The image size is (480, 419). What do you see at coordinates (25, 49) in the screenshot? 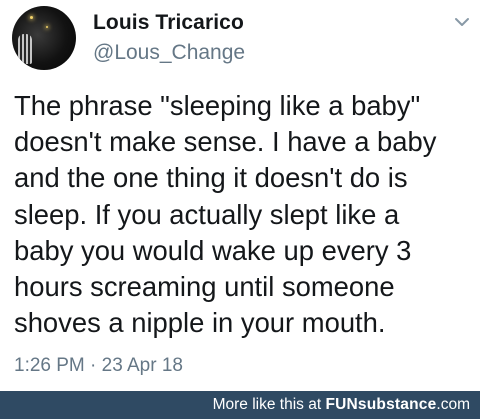
I see `avatar-figure` at bounding box center [25, 49].